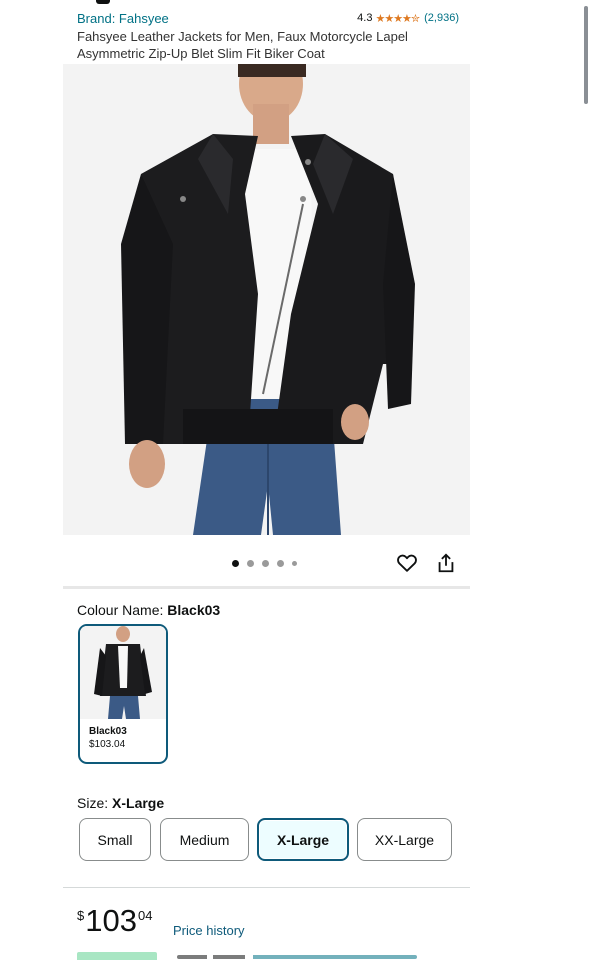  I want to click on swatch-price: $103.04, so click(107, 744).